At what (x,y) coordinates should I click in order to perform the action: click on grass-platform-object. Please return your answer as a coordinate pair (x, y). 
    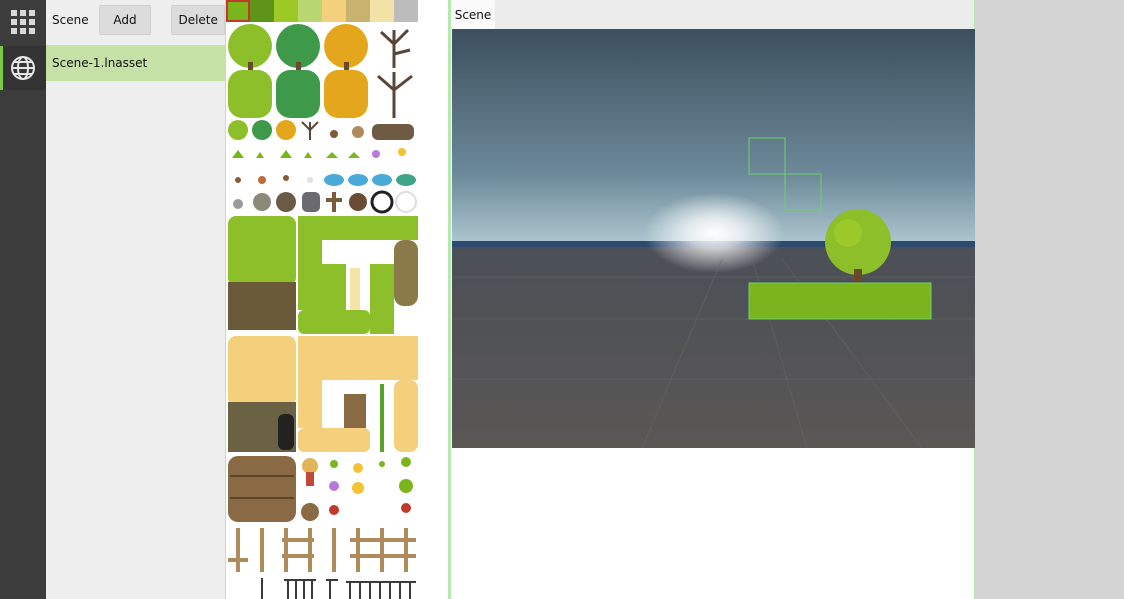
    Looking at the image, I should click on (840, 301).